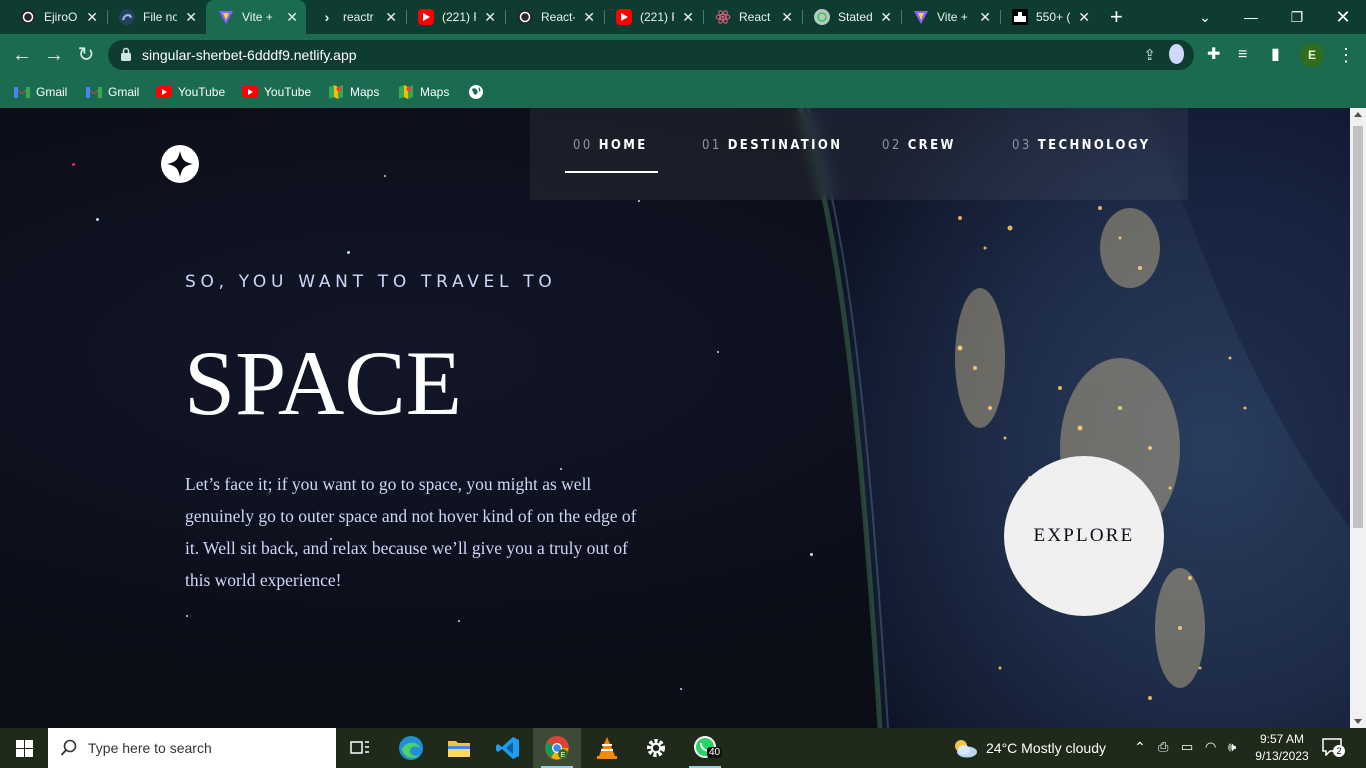  Describe the element at coordinates (479, 92) in the screenshot. I see `bookmark-globe` at that location.